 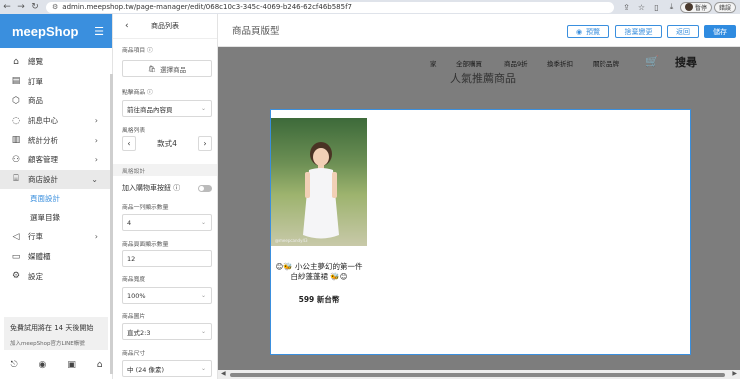 I want to click on site-info-icon: ⚙, so click(x=55, y=7).